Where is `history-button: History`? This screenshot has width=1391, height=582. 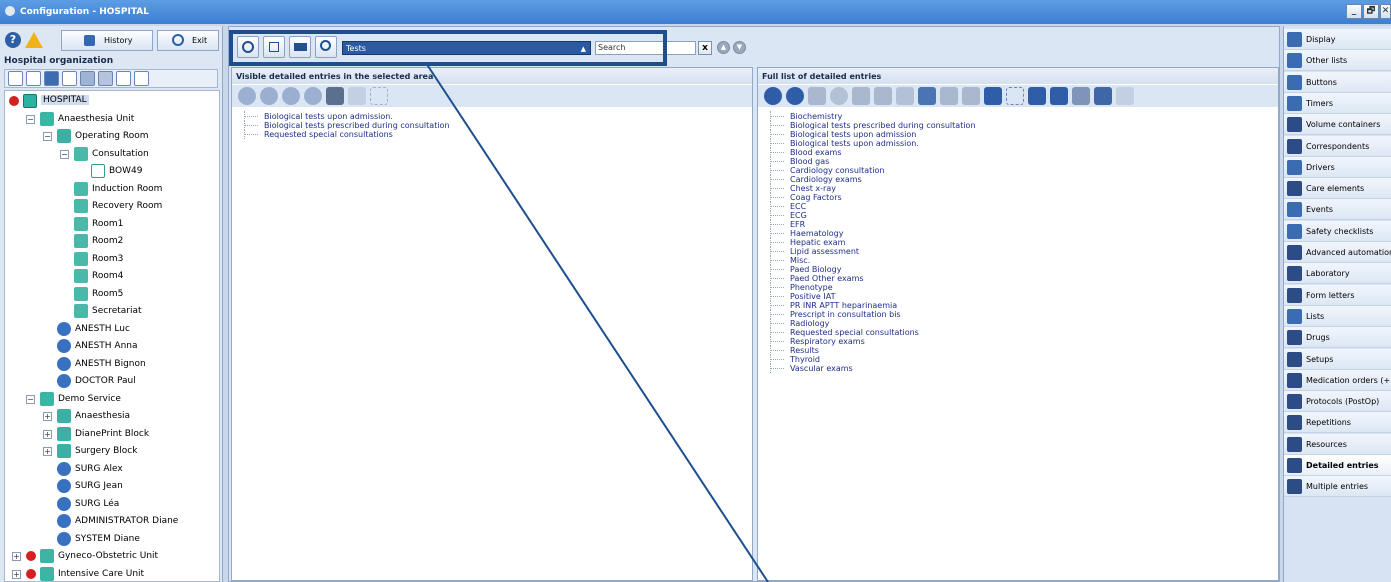 history-button: History is located at coordinates (107, 40).